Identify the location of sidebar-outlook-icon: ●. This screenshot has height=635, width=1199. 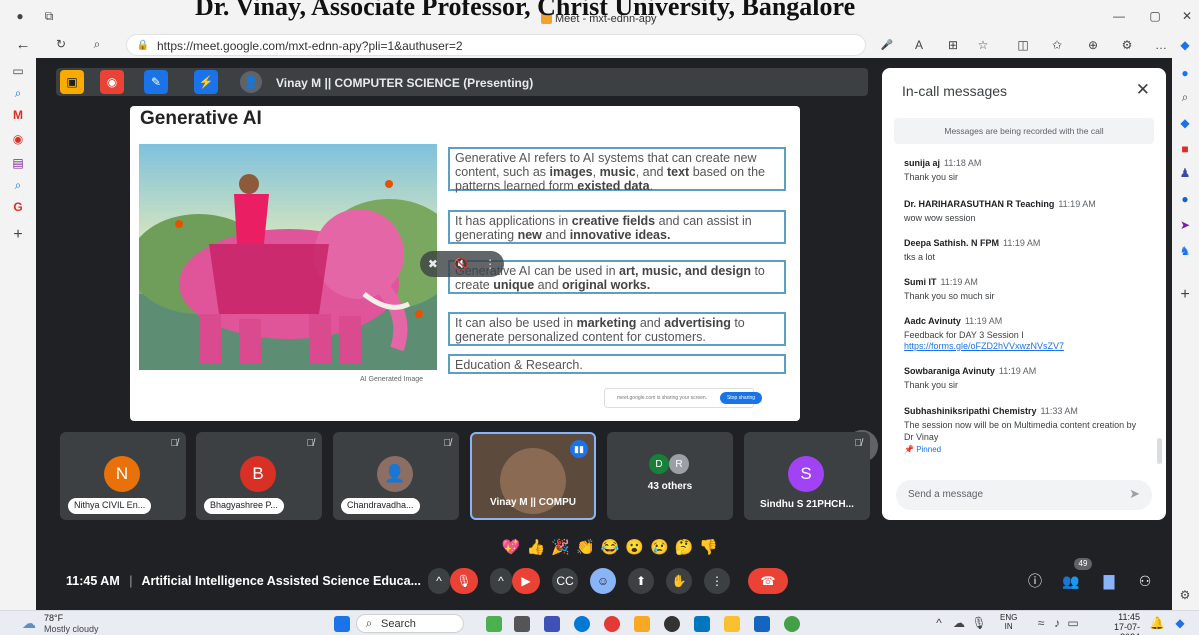
(1185, 199).